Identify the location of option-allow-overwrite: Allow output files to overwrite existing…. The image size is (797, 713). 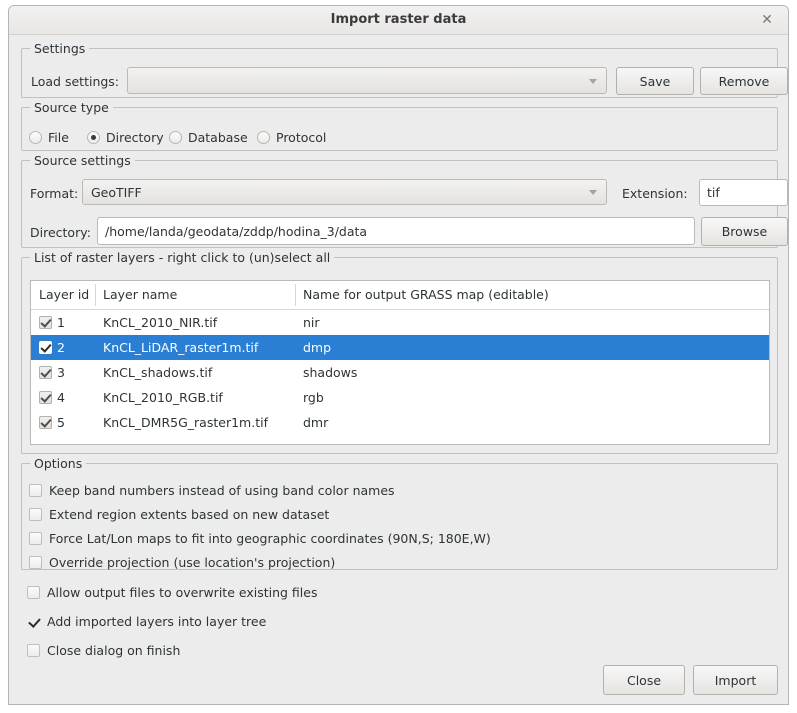
(172, 592).